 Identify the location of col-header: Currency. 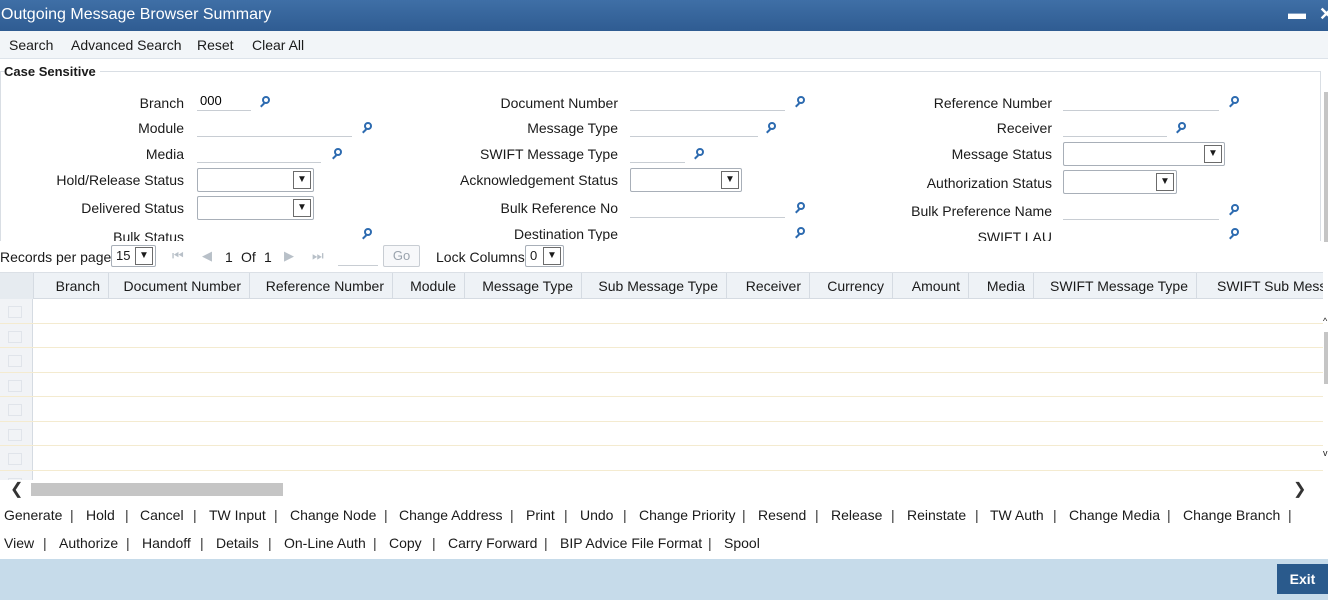
(850, 286).